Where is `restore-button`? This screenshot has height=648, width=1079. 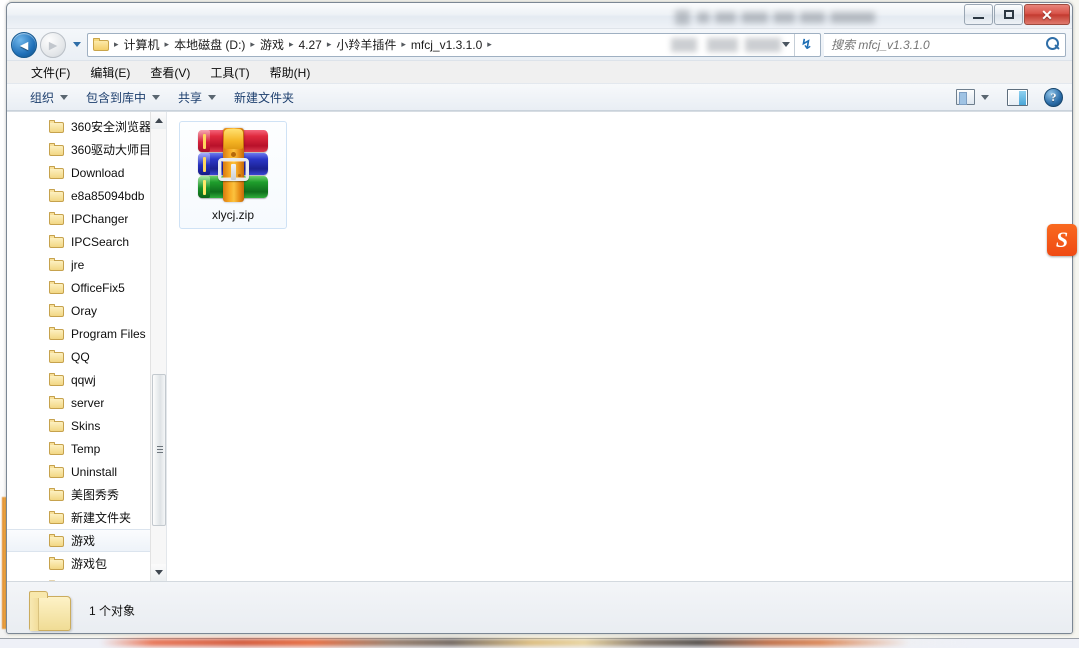 restore-button is located at coordinates (1008, 14).